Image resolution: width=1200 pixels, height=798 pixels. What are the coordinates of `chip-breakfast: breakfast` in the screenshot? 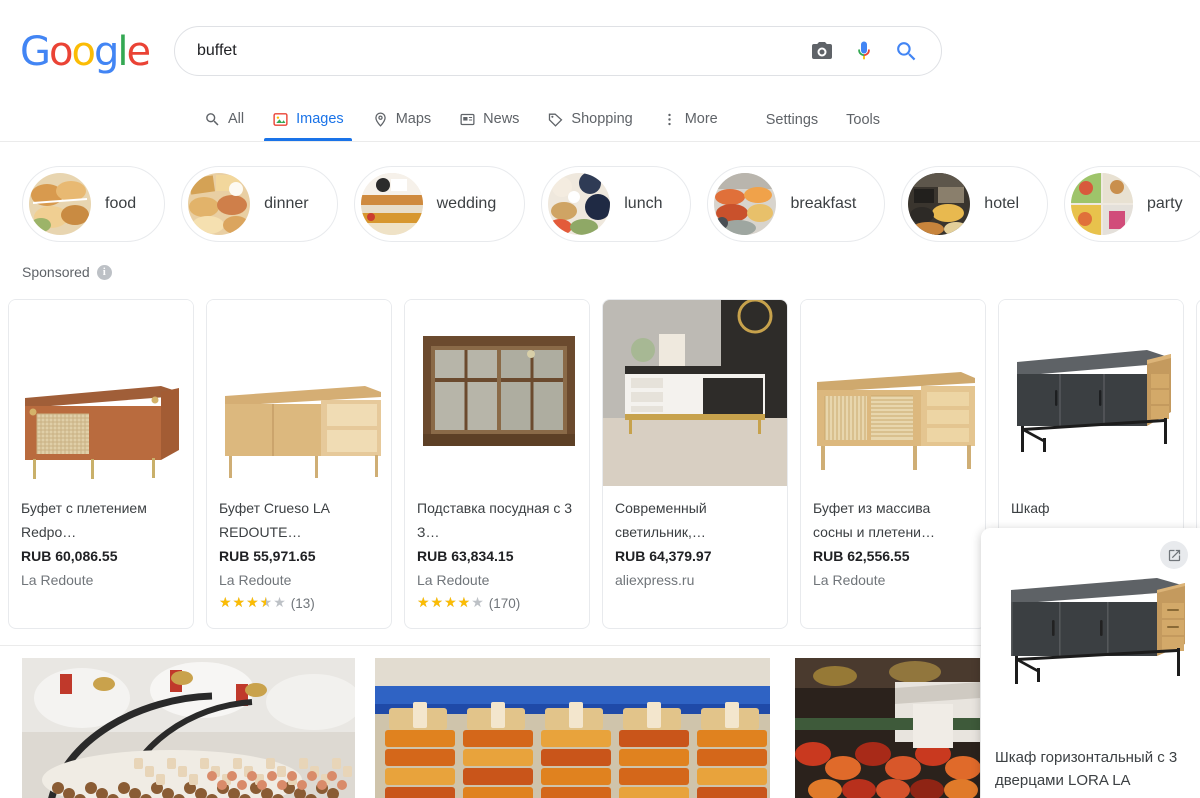 It's located at (796, 204).